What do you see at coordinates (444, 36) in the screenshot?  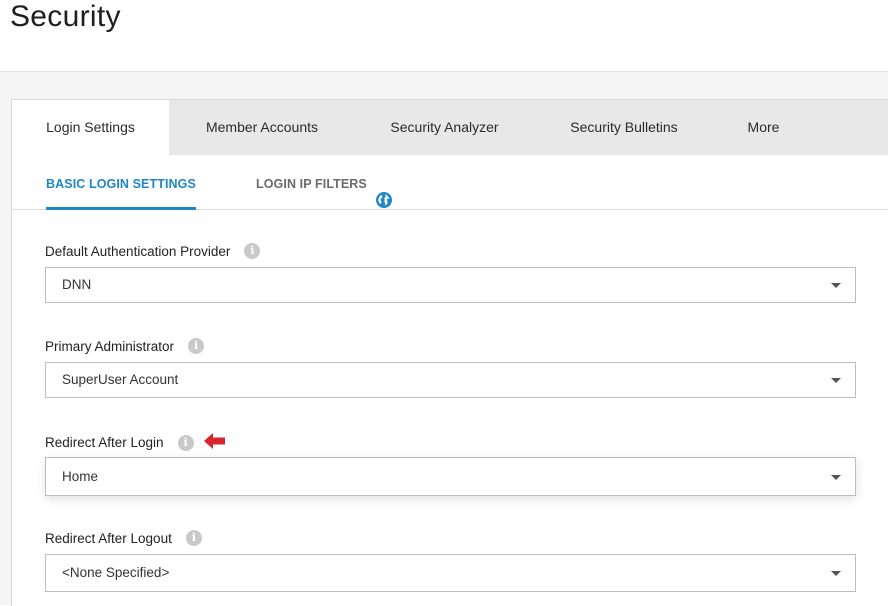 I see `page-header: Security` at bounding box center [444, 36].